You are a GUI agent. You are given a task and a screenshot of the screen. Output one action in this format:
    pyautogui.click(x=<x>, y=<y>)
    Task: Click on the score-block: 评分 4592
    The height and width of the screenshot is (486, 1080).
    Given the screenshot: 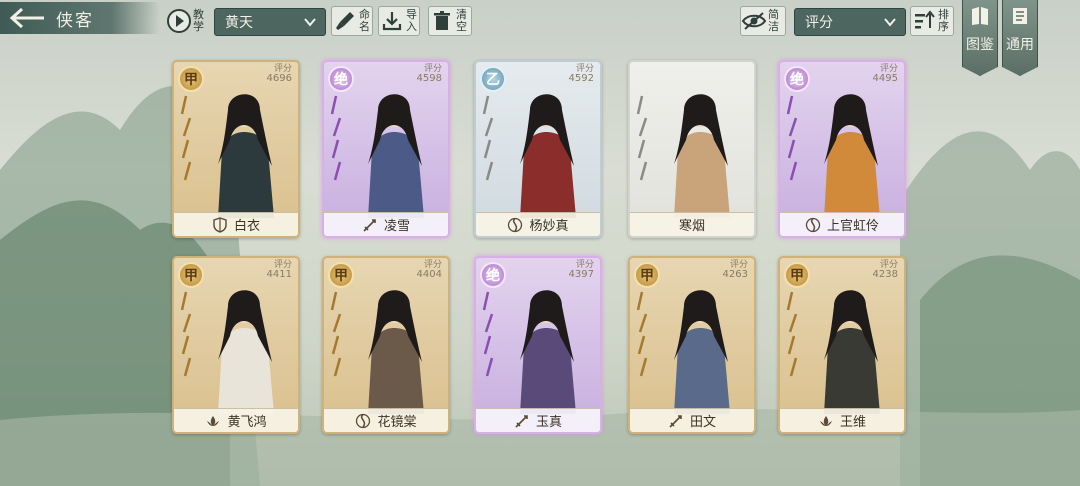 What is the action you would take?
    pyautogui.click(x=581, y=74)
    